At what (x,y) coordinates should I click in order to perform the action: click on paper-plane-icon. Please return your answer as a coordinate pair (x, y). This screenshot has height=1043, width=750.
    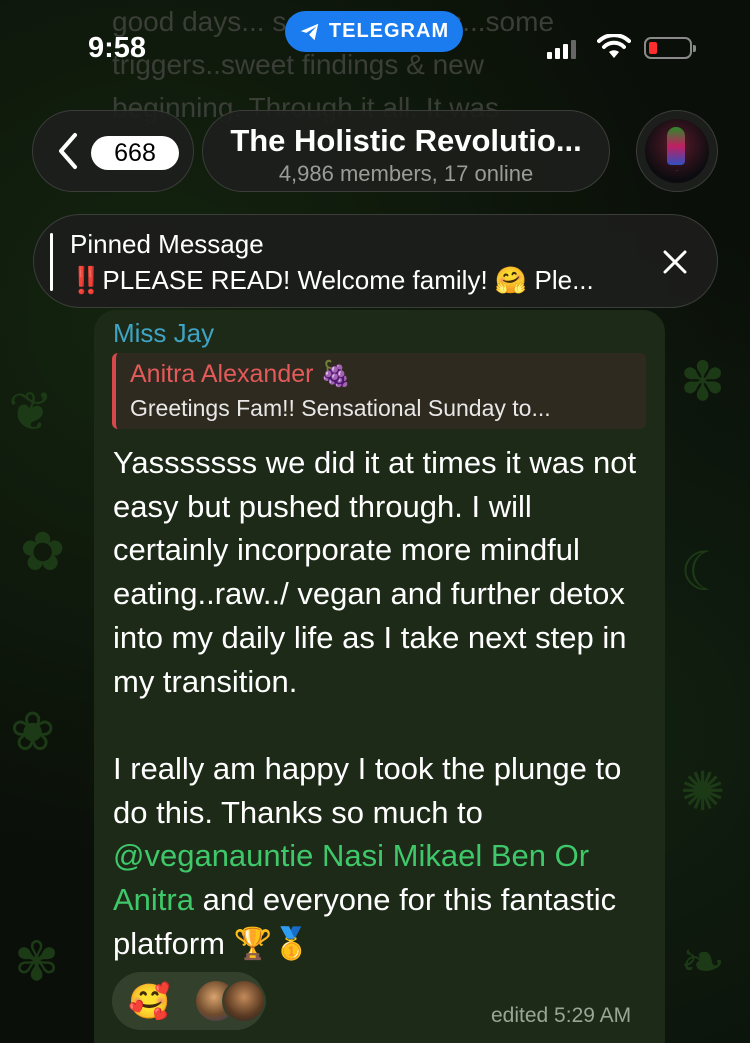
    Looking at the image, I should click on (309, 31).